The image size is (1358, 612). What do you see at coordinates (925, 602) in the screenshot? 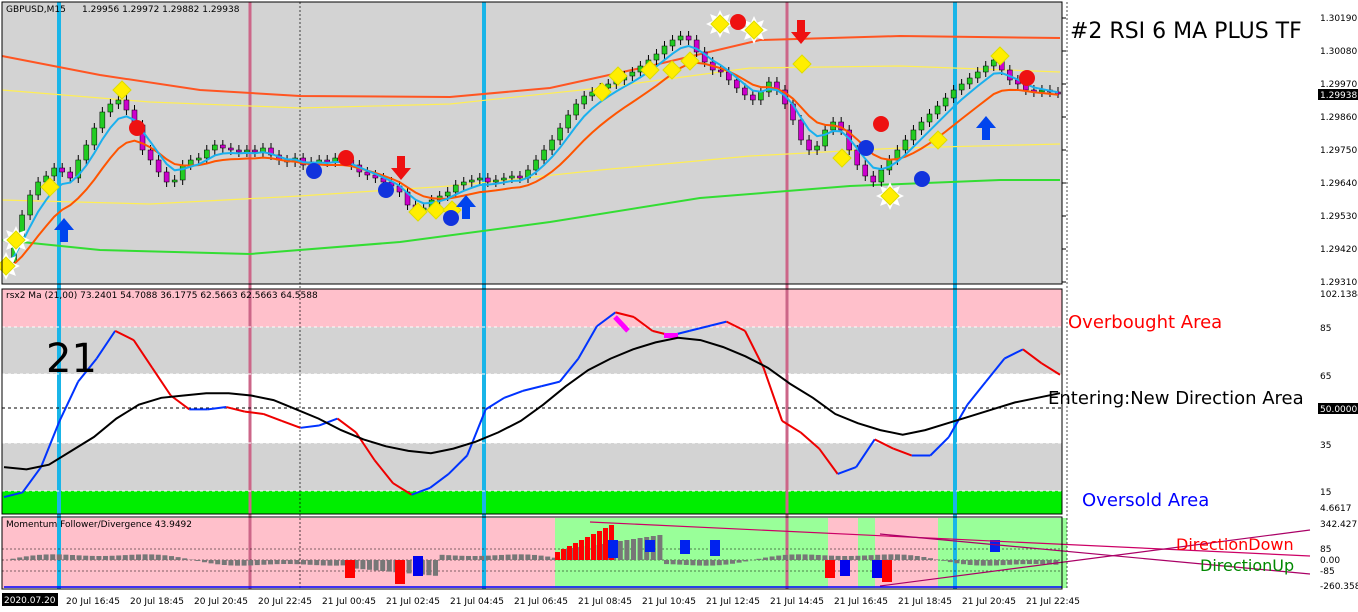
I see `time-label: 21 Jul 18:45` at bounding box center [925, 602].